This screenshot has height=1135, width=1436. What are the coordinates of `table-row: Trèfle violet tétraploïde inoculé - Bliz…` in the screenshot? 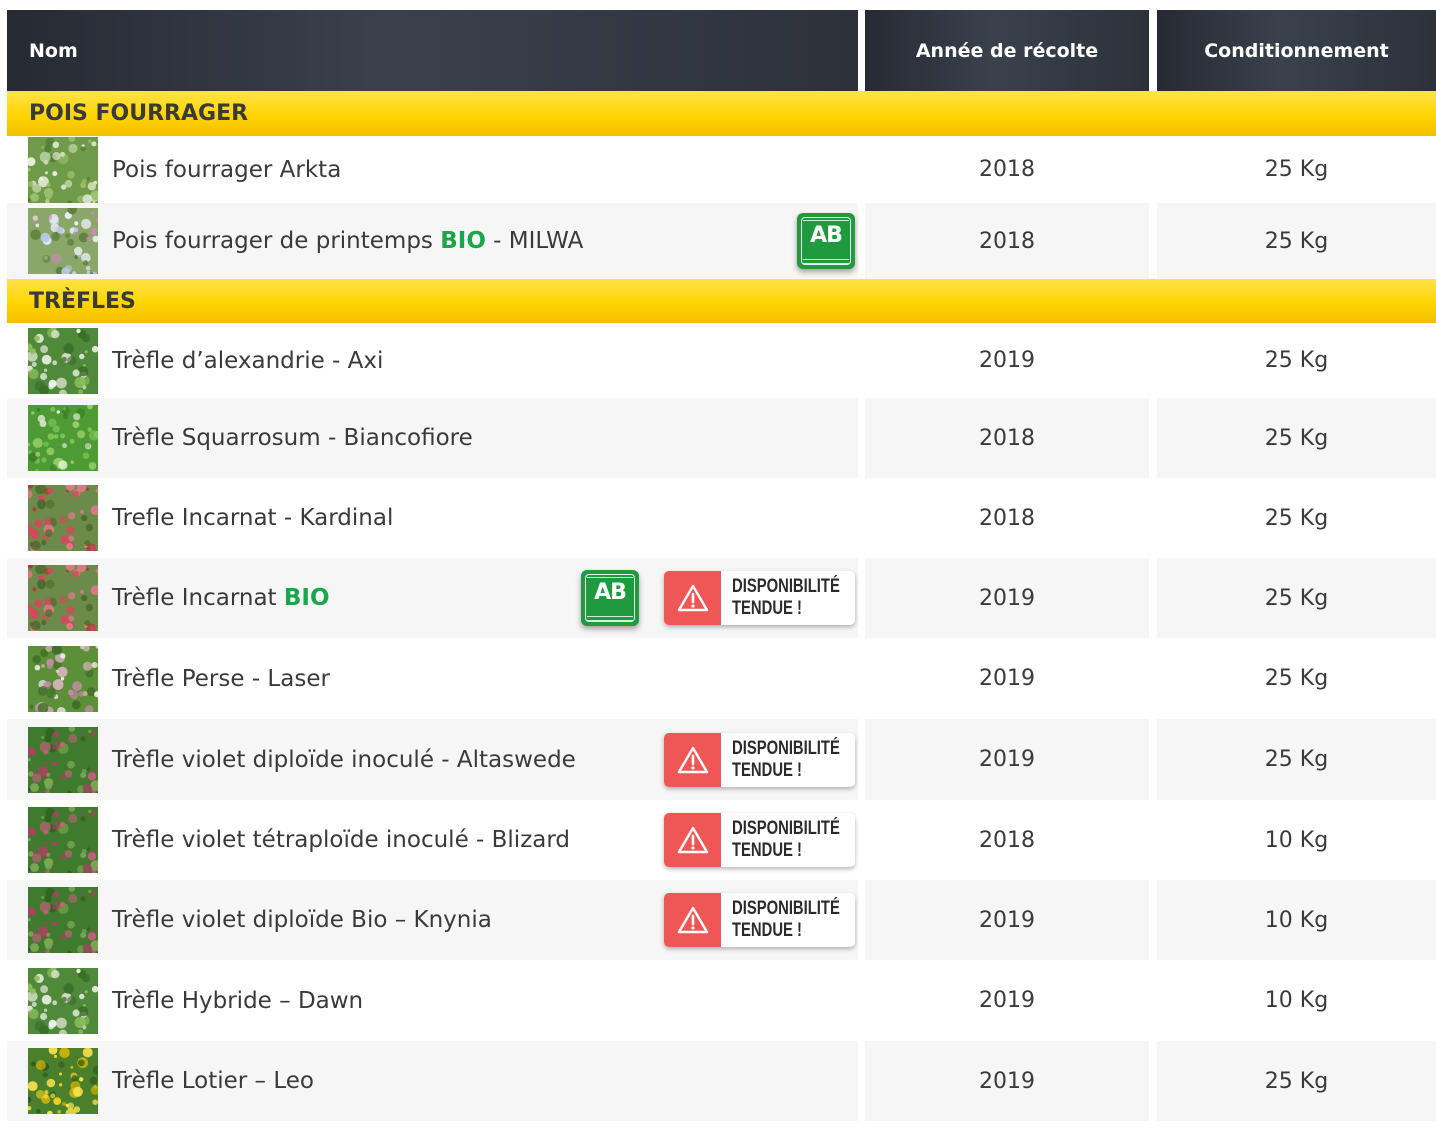 It's located at (721, 840).